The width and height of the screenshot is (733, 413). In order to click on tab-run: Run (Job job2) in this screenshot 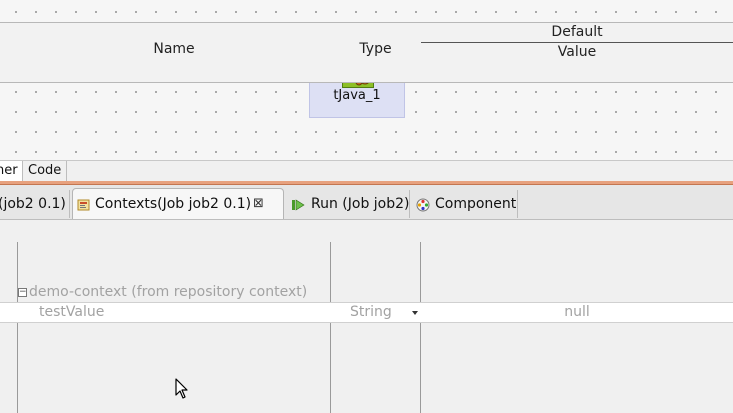, I will do `click(349, 204)`.